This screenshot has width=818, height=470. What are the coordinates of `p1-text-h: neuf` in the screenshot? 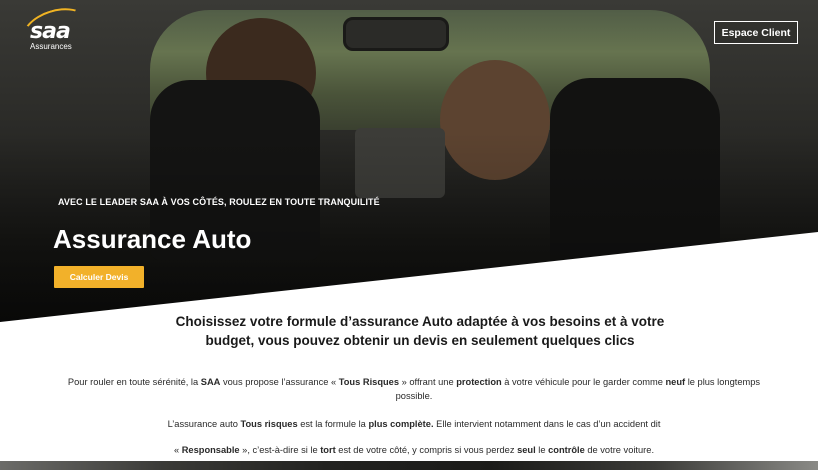 It's located at (675, 382).